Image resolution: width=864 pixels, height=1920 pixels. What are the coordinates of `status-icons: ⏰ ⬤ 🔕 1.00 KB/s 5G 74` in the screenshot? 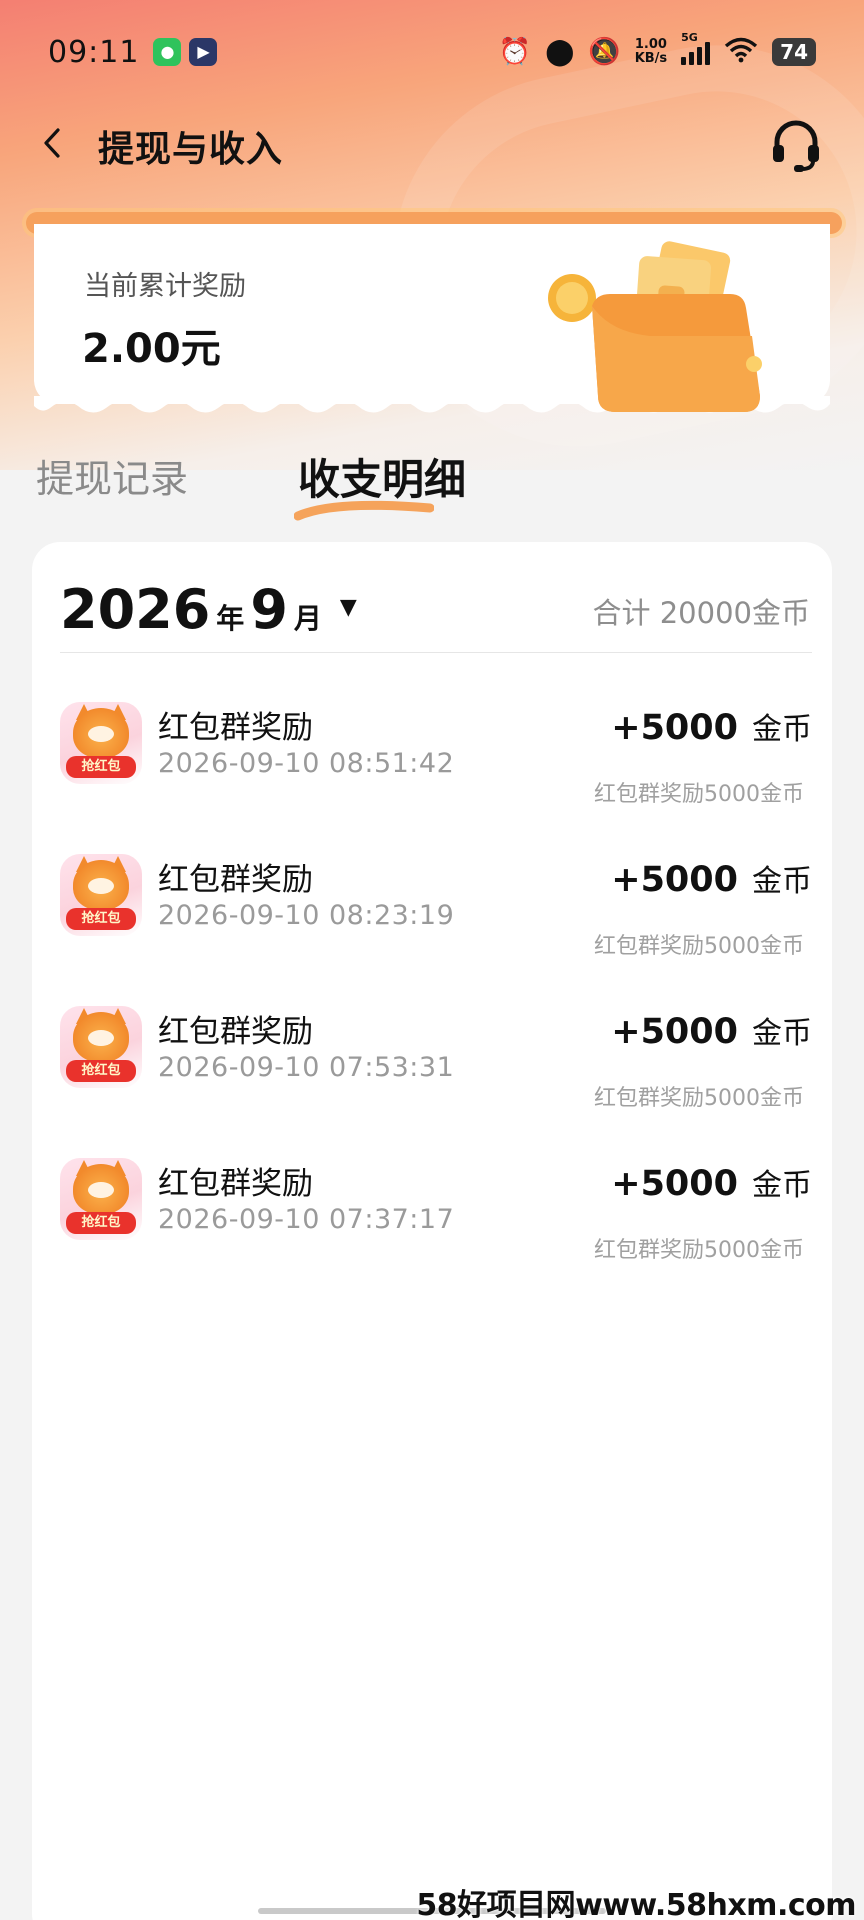 It's located at (657, 49).